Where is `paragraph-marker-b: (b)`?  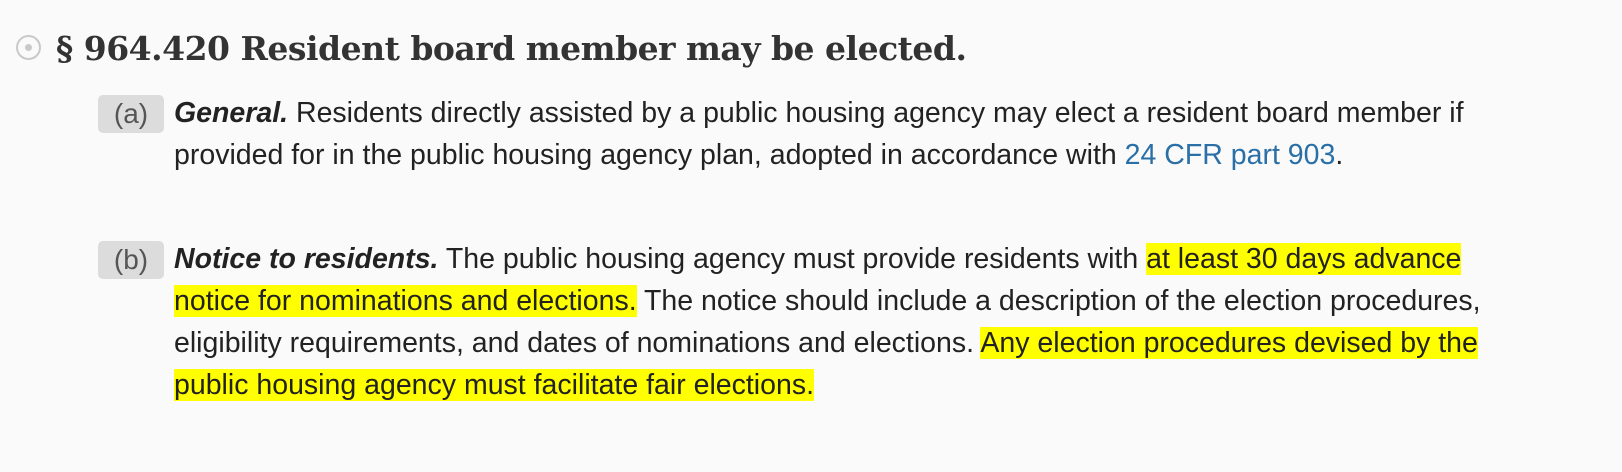 paragraph-marker-b: (b) is located at coordinates (131, 260).